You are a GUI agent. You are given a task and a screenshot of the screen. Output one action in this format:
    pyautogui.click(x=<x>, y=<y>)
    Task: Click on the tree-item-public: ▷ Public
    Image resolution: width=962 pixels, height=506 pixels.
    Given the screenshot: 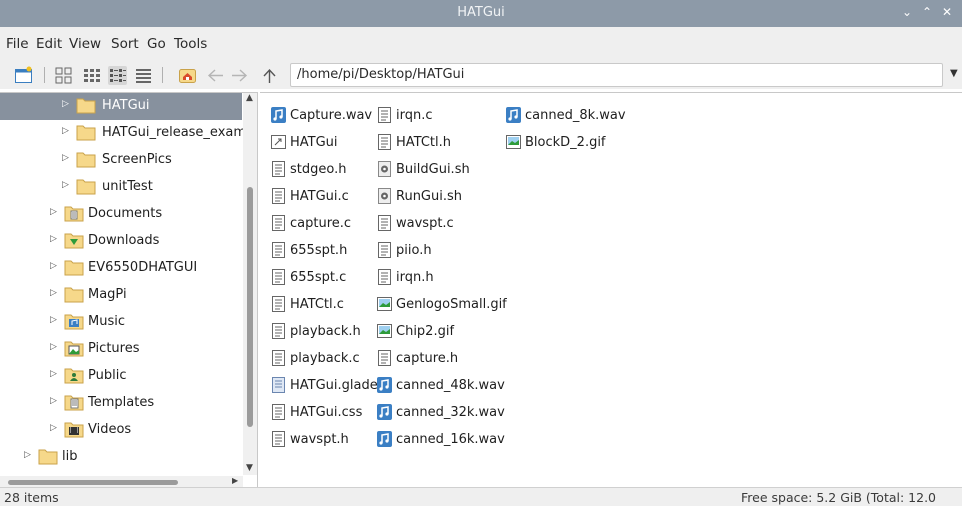 What is the action you would take?
    pyautogui.click(x=121, y=376)
    